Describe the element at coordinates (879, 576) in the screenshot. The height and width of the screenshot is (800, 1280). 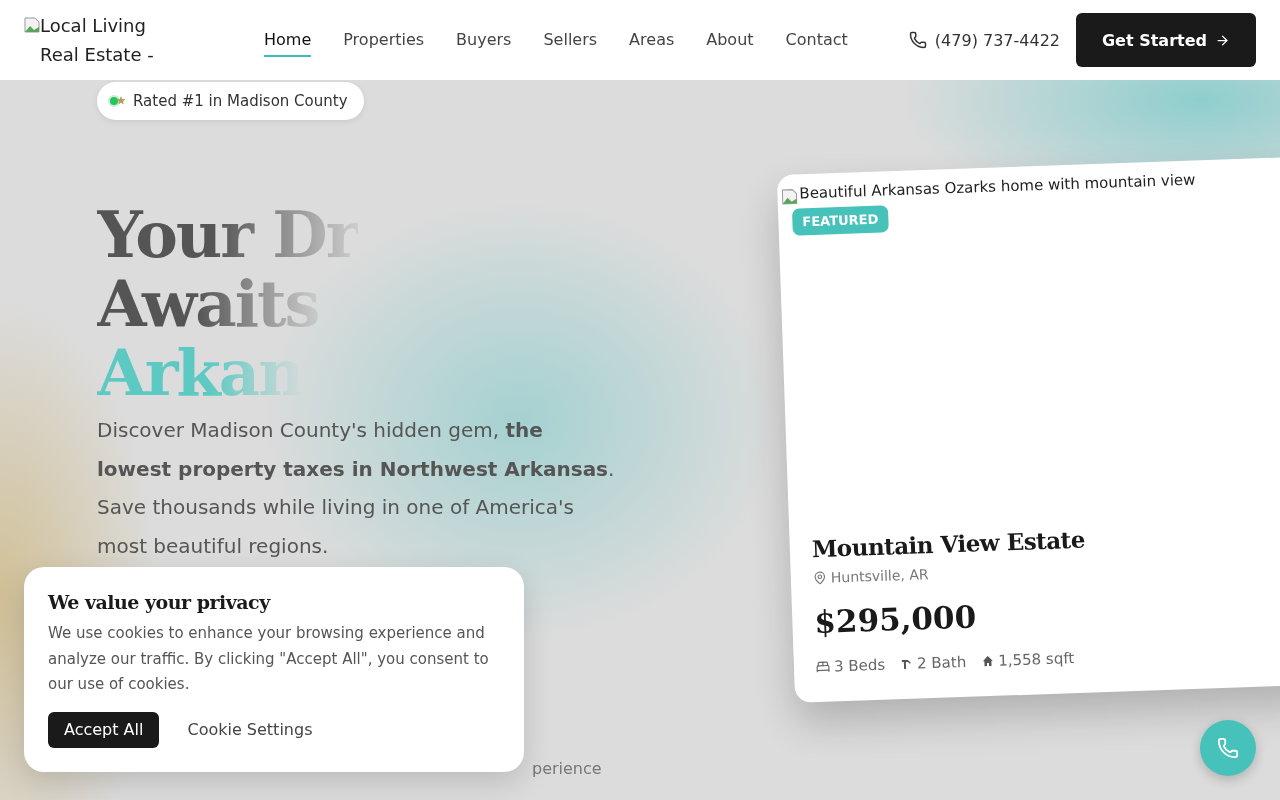
I see `property-location: Huntsville, AR` at that location.